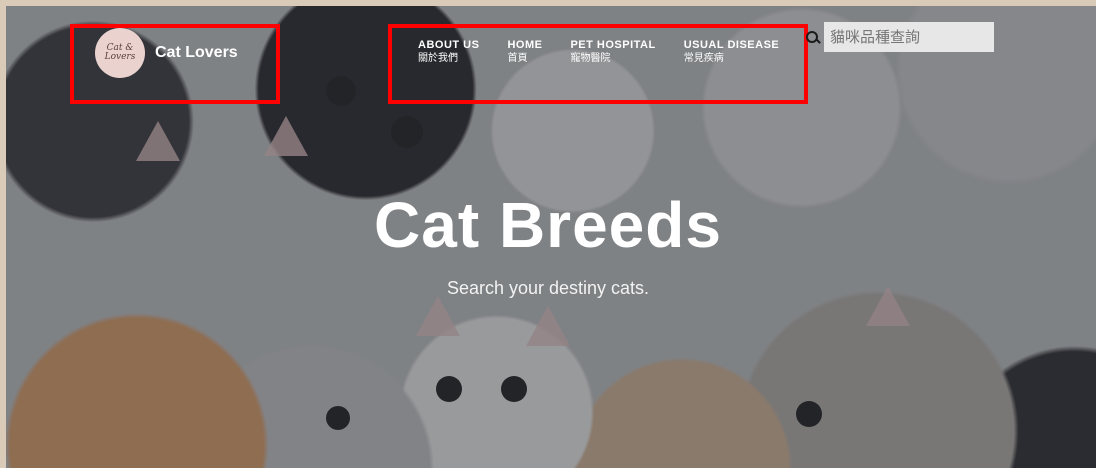 This screenshot has width=1096, height=468. Describe the element at coordinates (438, 59) in the screenshot. I see `nav-item-sublabel: 關於我們` at that location.